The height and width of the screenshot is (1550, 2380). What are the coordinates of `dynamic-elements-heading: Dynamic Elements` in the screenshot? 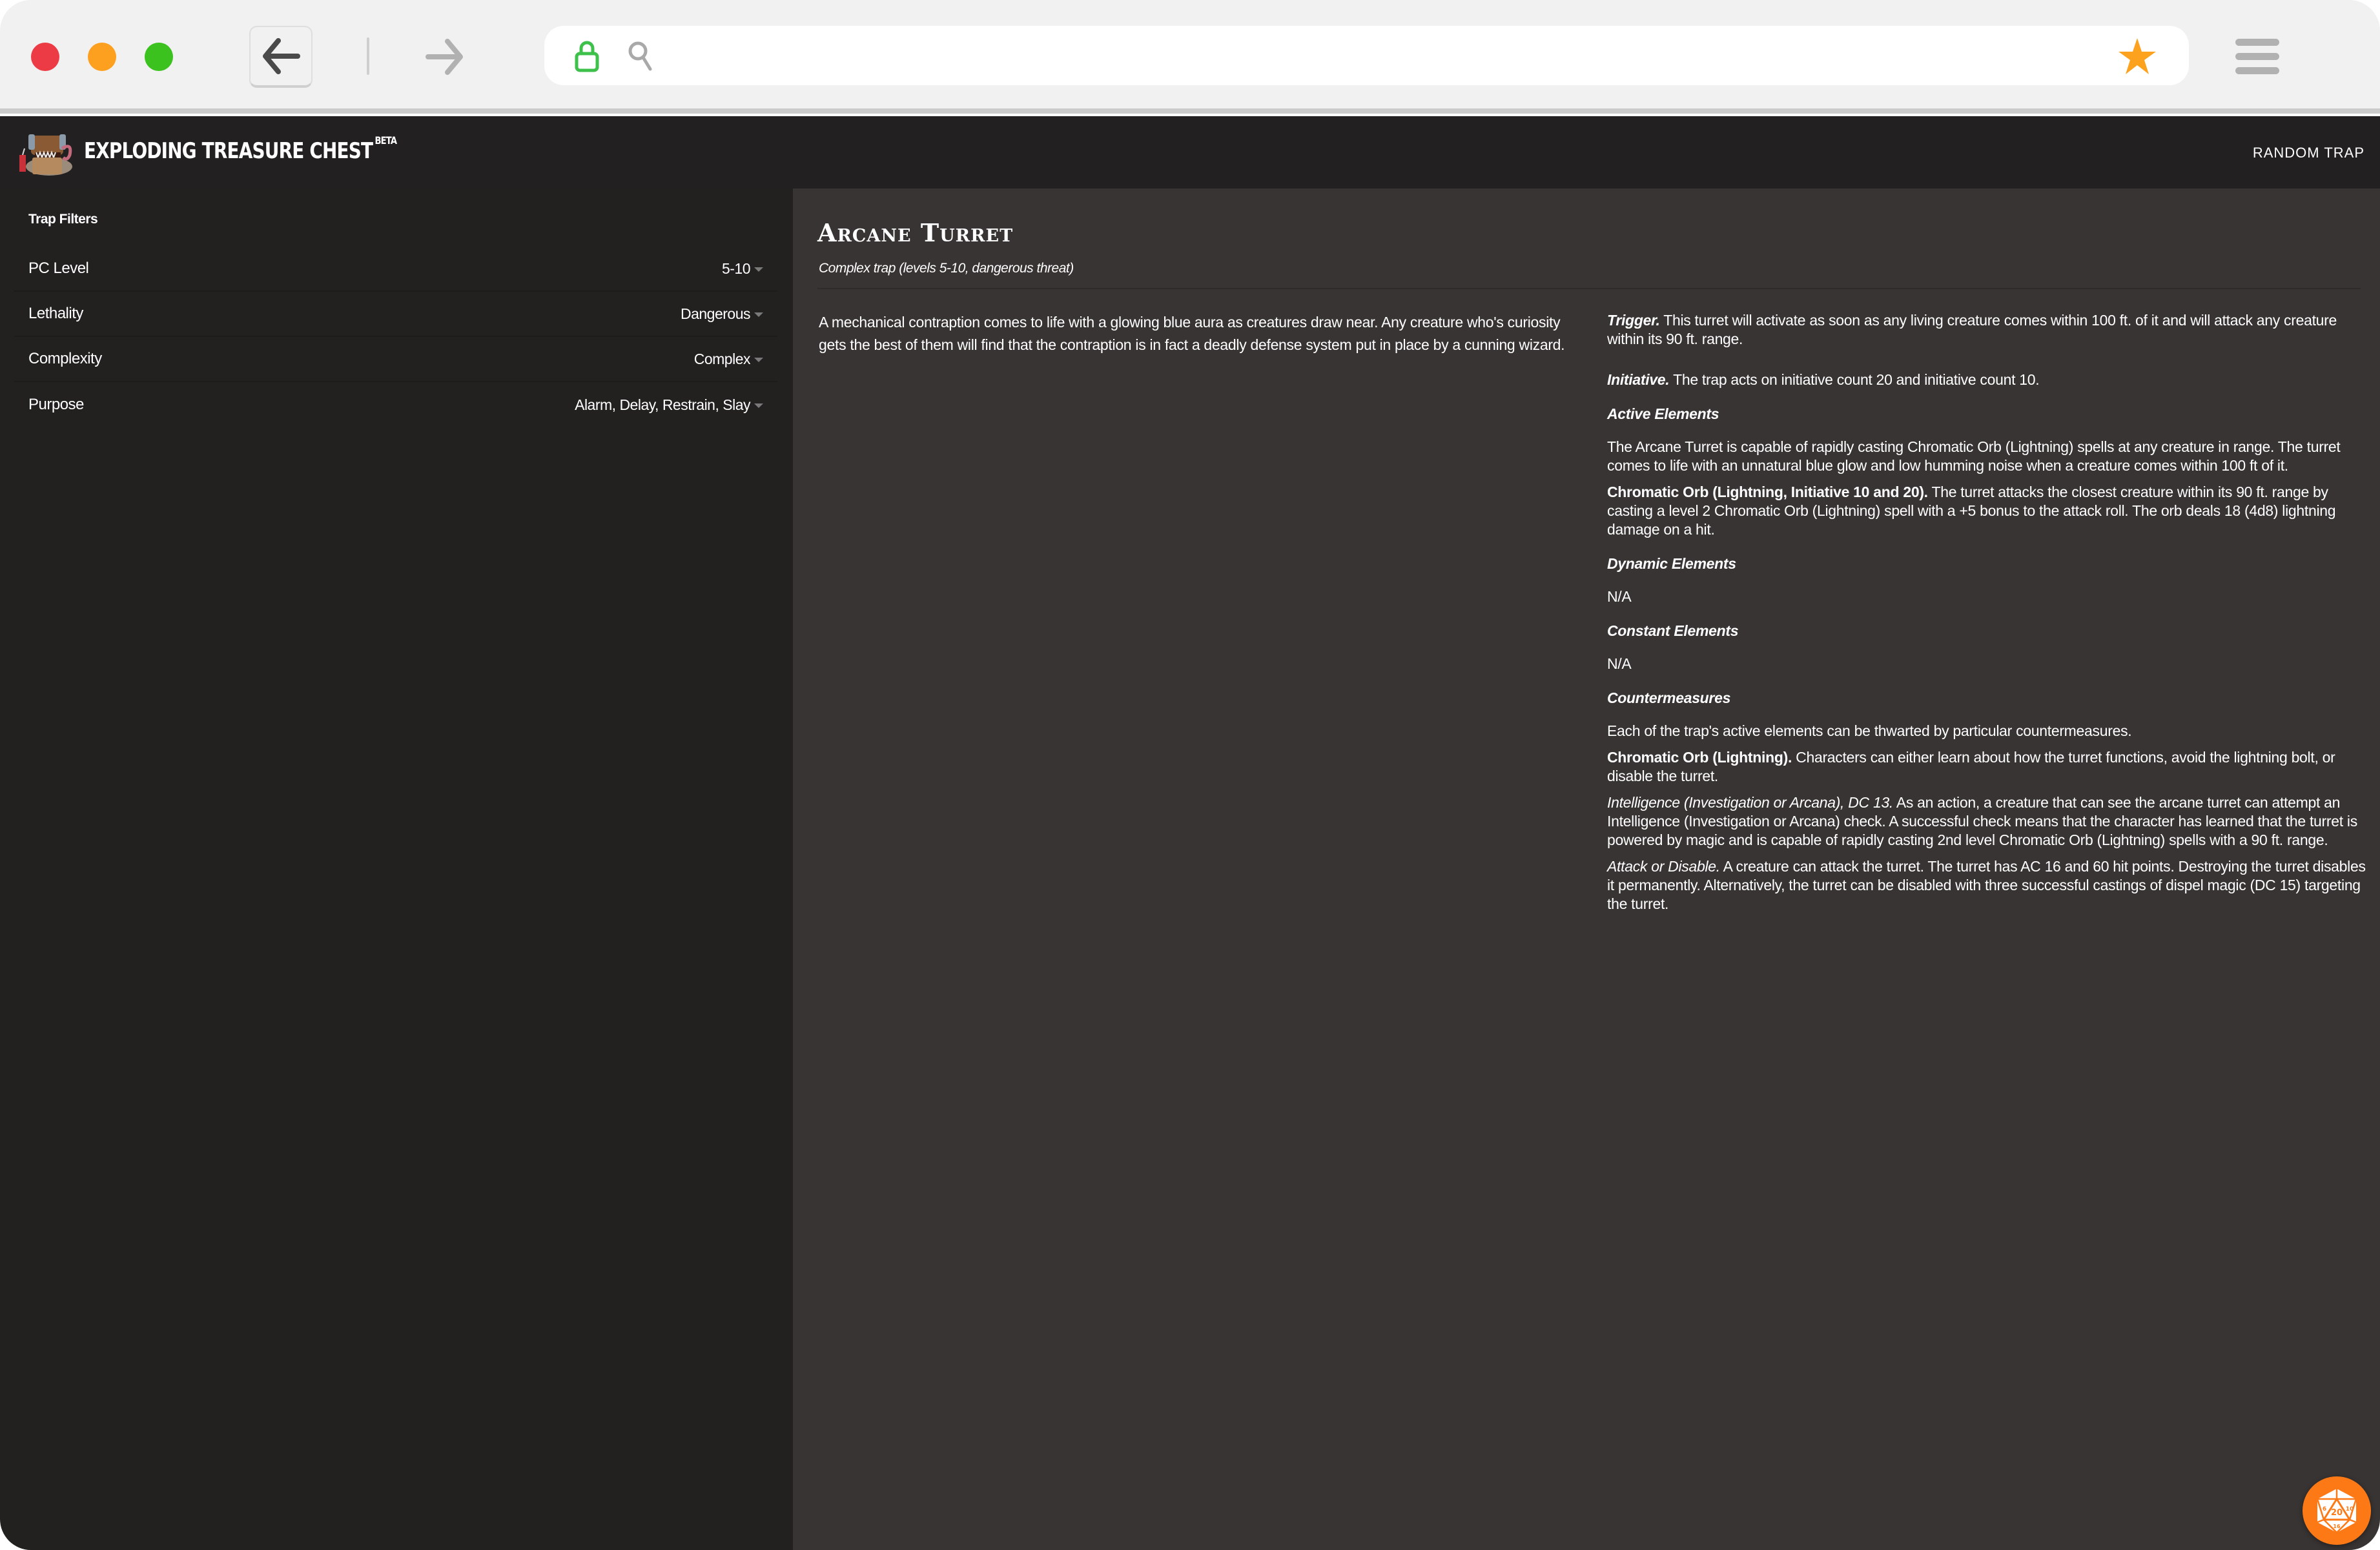 It's located at (1672, 563).